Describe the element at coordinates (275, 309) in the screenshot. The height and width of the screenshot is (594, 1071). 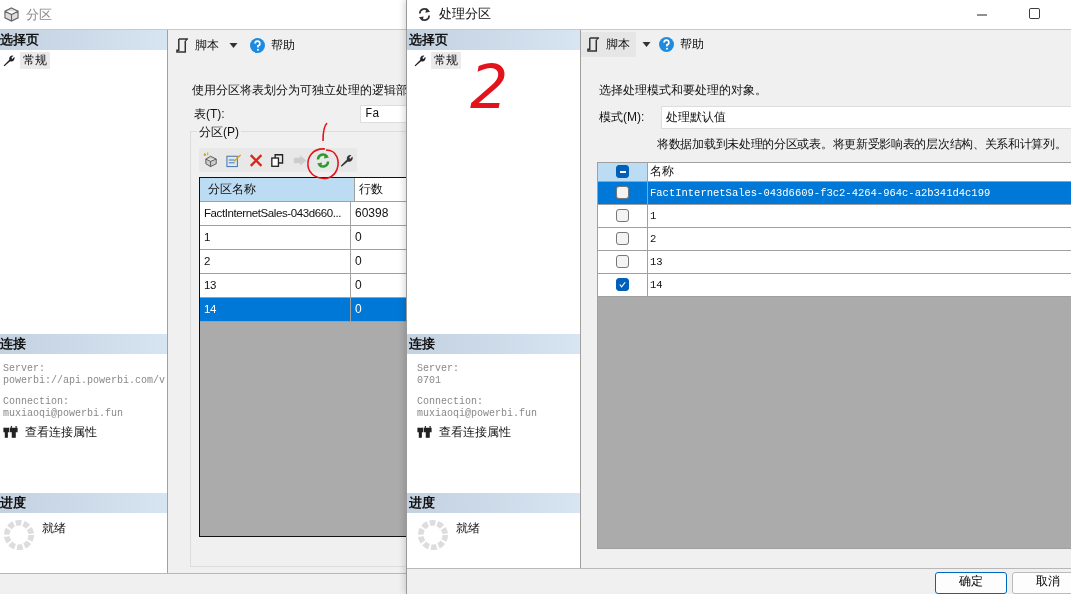
I see `table-cell: 14` at that location.